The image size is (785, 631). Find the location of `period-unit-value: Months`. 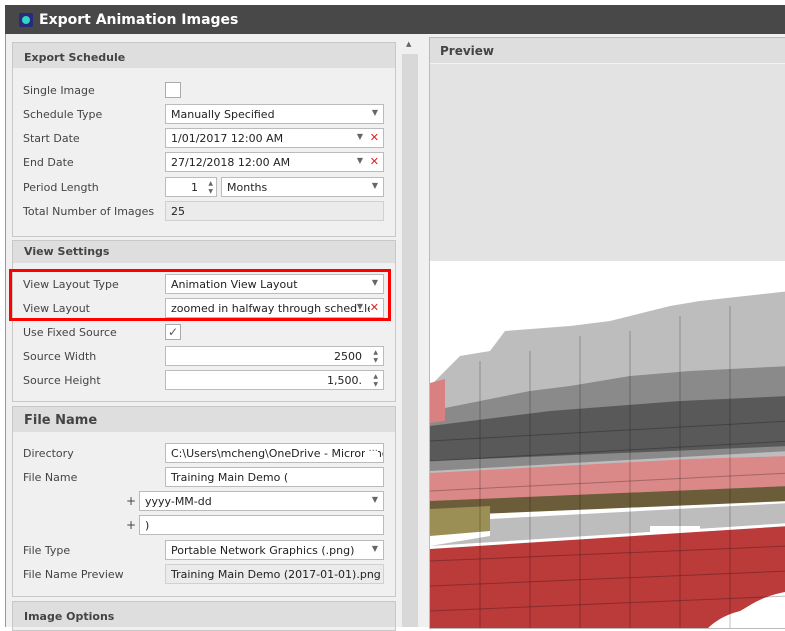

period-unit-value: Months is located at coordinates (247, 187).